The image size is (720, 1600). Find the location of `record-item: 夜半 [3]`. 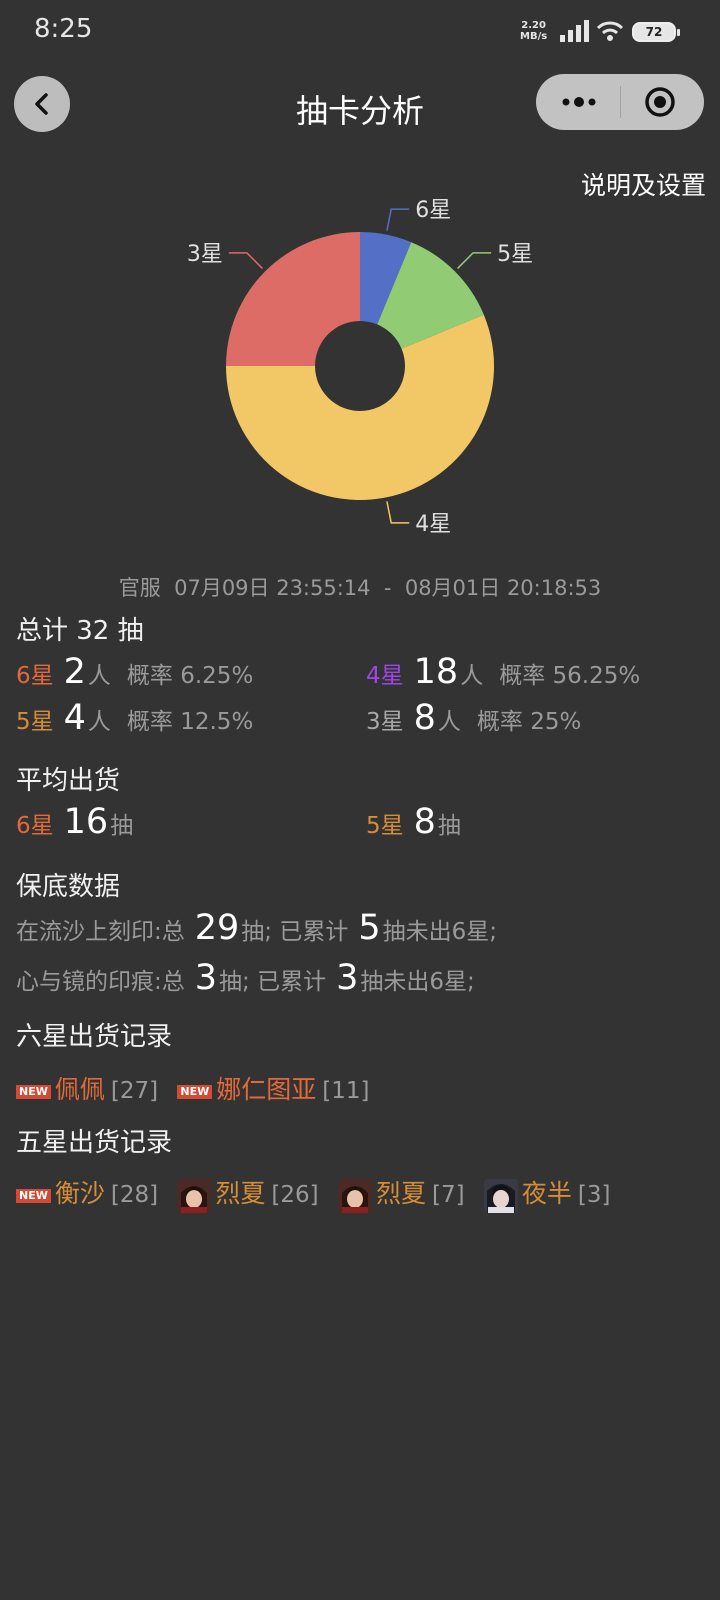

record-item: 夜半 [3] is located at coordinates (553, 1195).